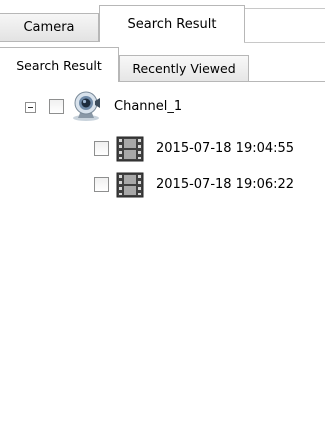 The height and width of the screenshot is (444, 325). I want to click on tab-camera: Camera, so click(49, 27).